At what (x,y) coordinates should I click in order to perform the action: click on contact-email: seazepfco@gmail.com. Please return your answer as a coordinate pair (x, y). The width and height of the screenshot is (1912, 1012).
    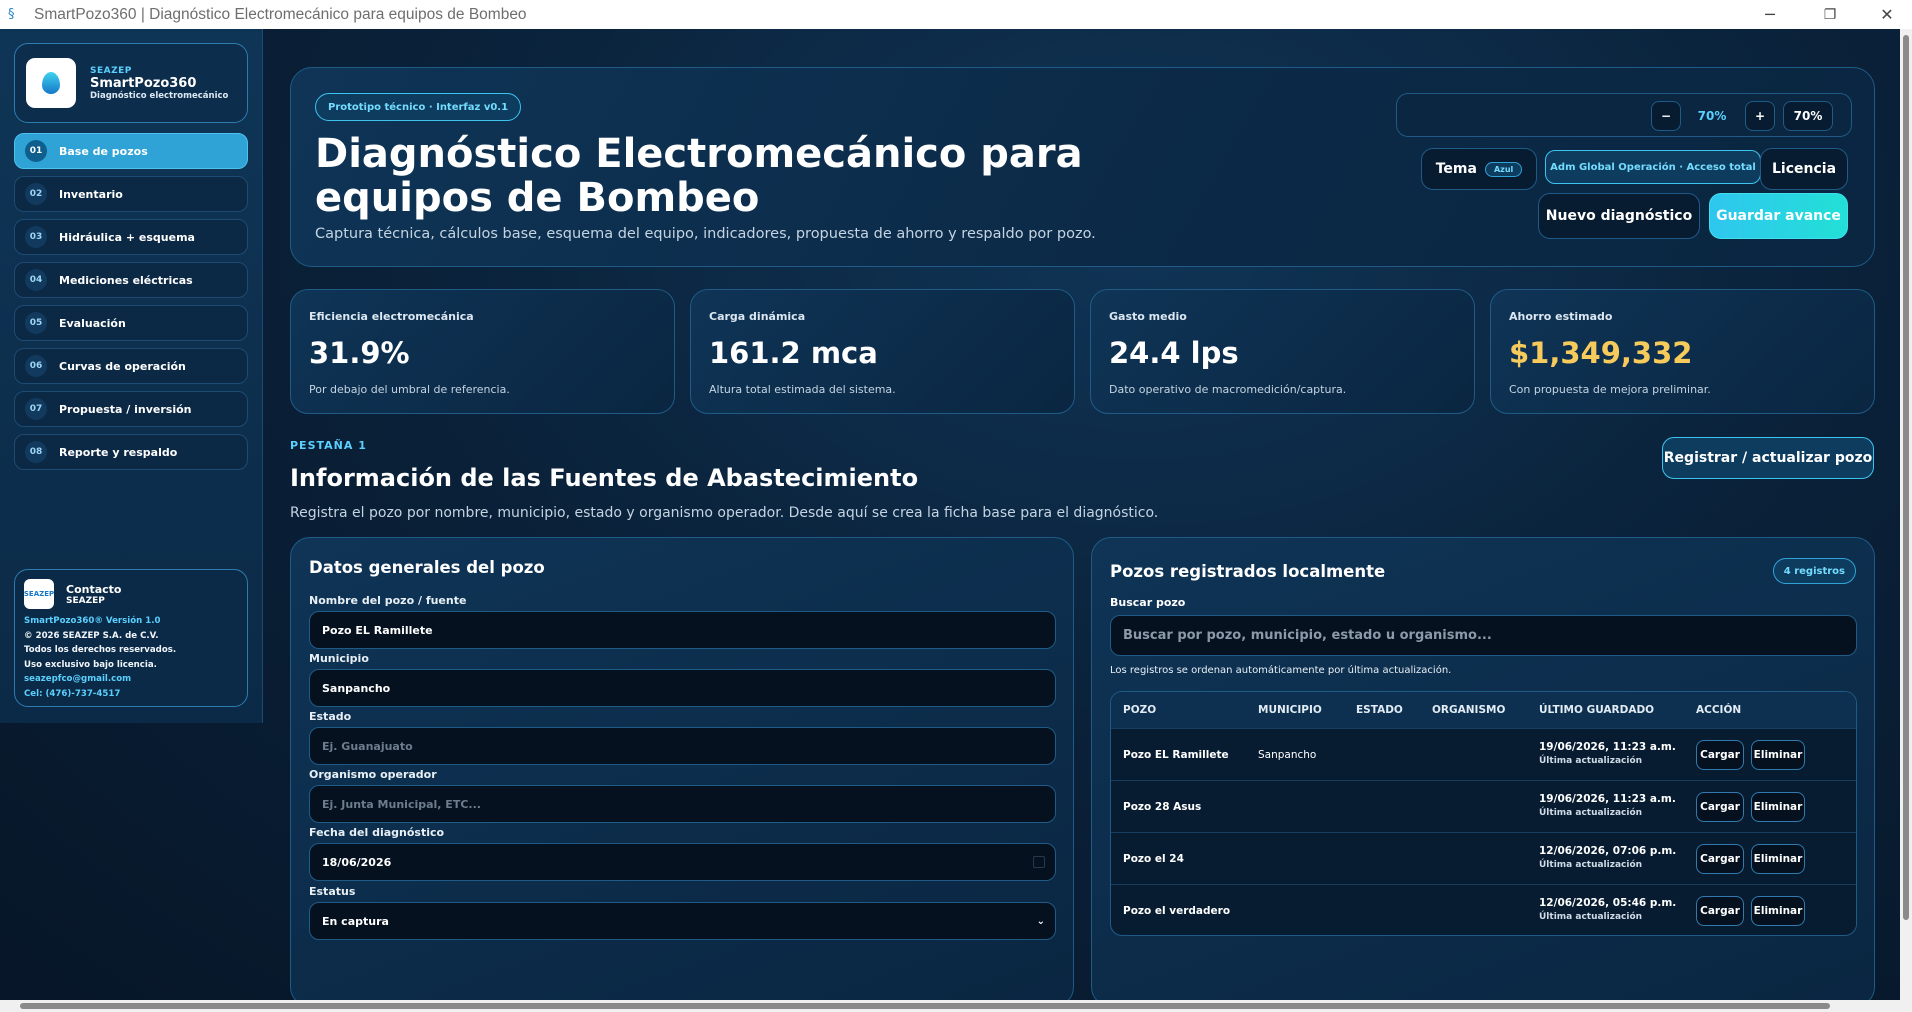
    Looking at the image, I should click on (131, 679).